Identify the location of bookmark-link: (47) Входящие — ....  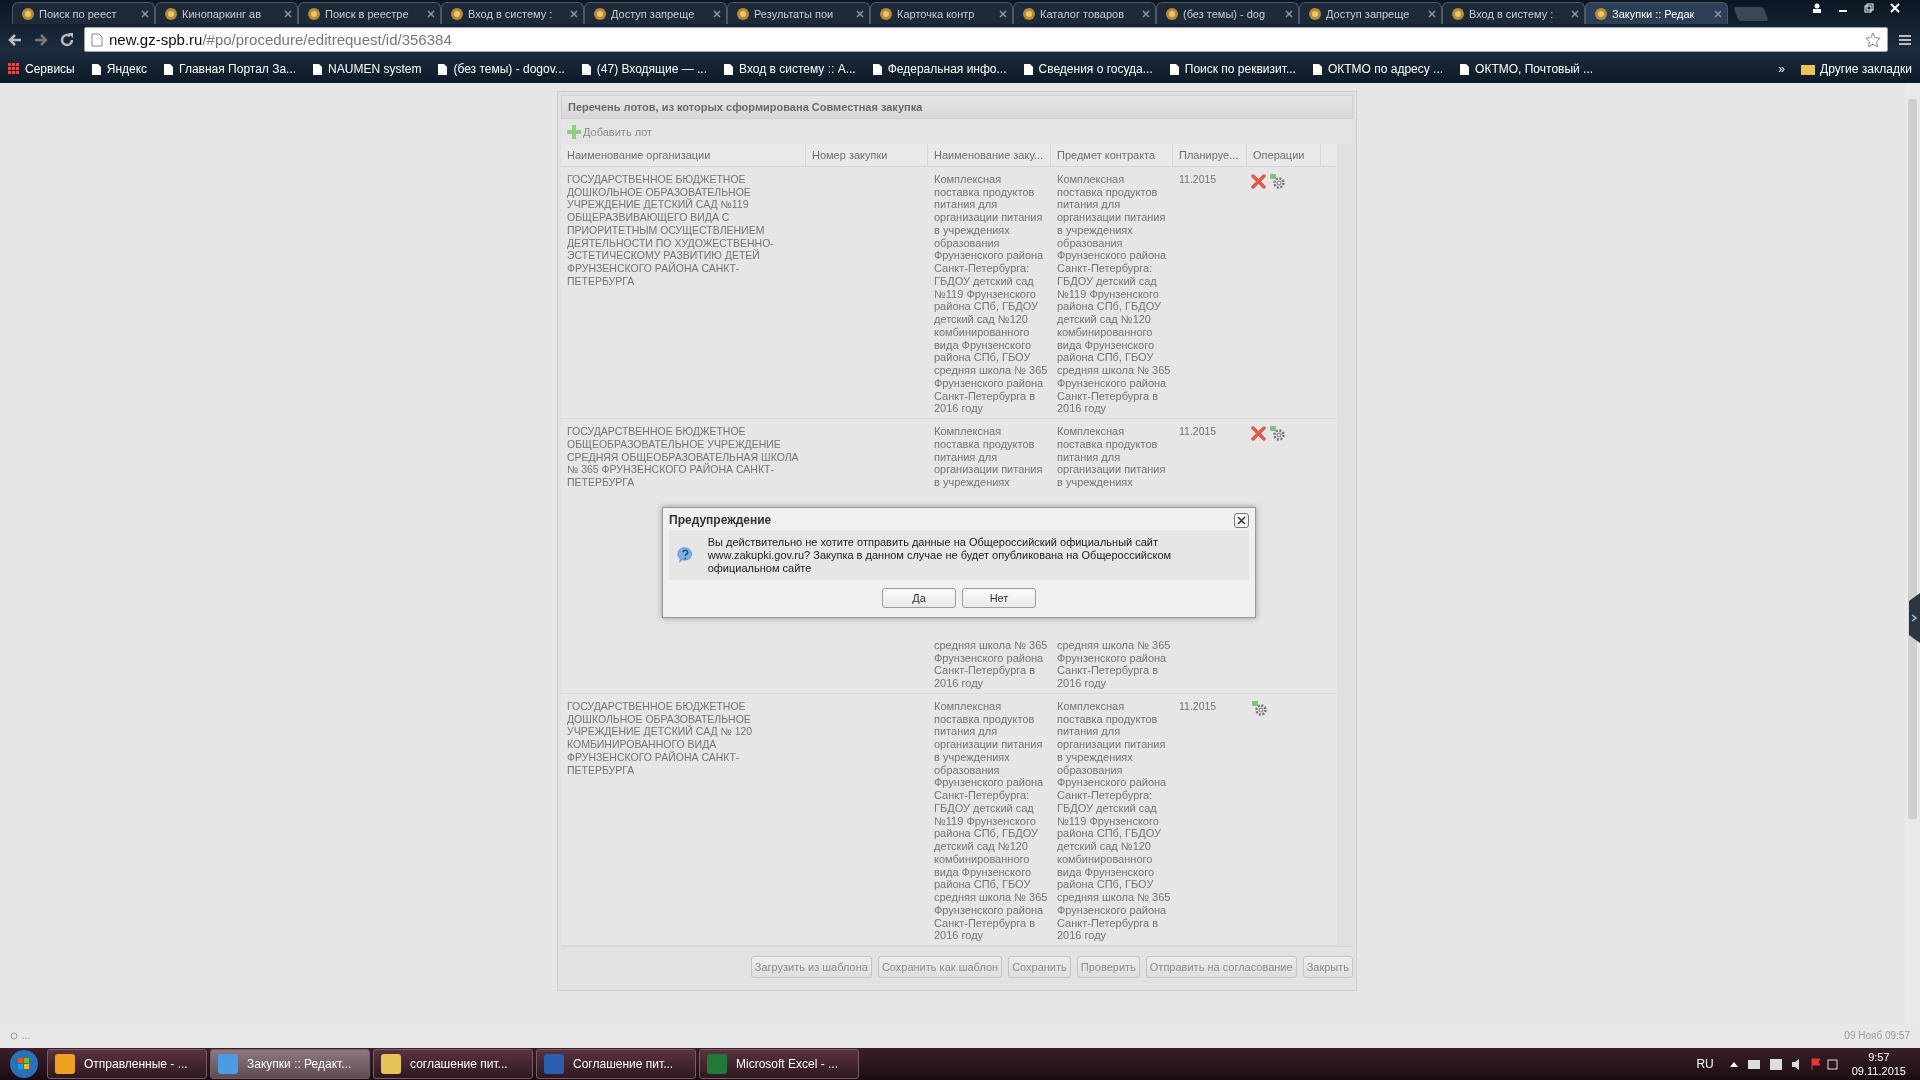
(644, 69).